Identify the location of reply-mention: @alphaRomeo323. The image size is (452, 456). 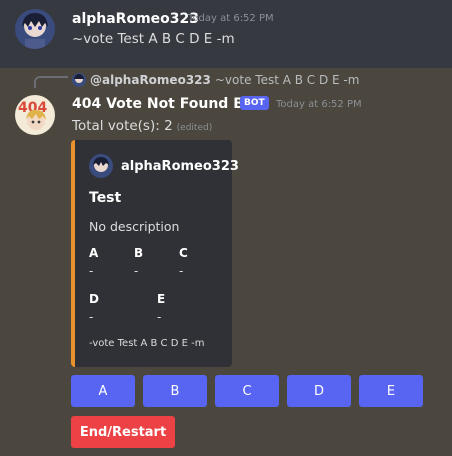
(150, 80).